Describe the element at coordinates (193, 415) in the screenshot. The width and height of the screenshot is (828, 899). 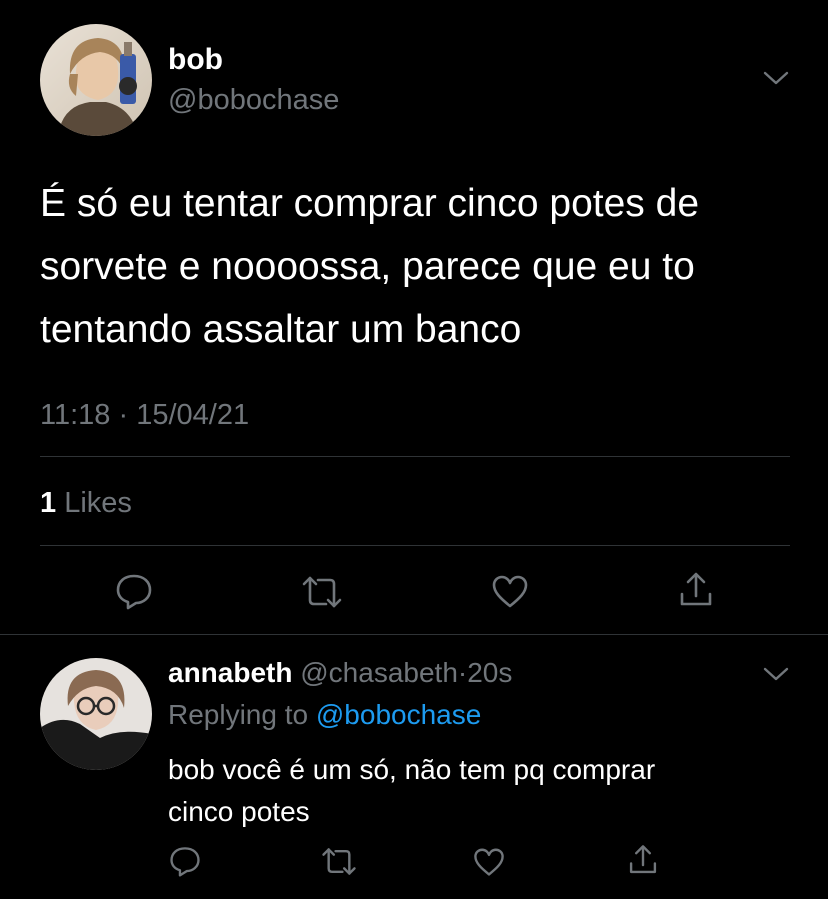
I see `tweet-date: 15/04/21` at that location.